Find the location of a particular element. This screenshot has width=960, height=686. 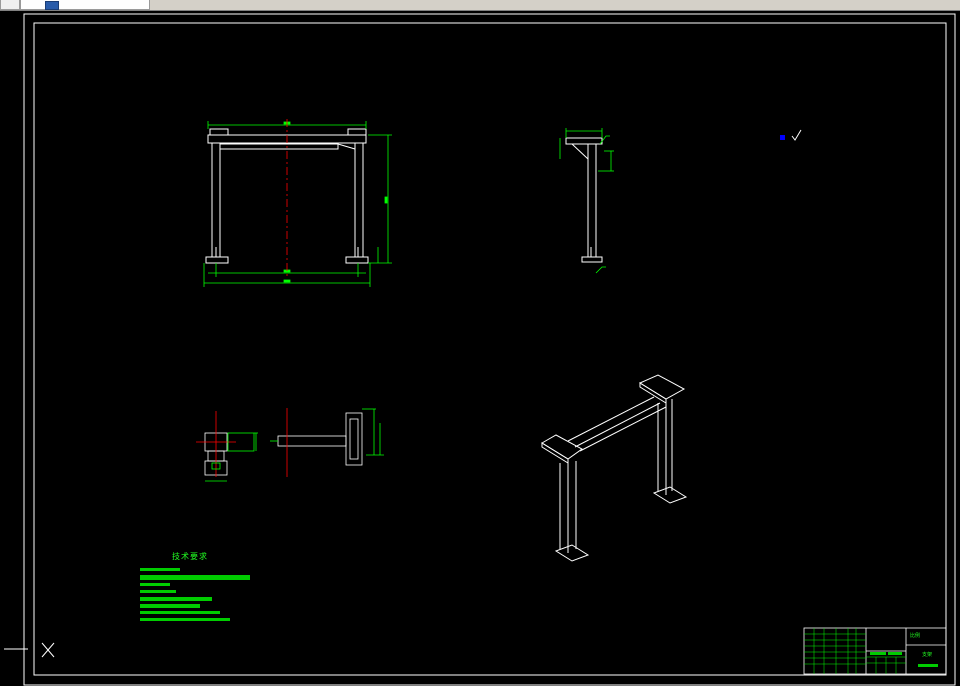

technical-requirements-notes is located at coordinates (195, 594).